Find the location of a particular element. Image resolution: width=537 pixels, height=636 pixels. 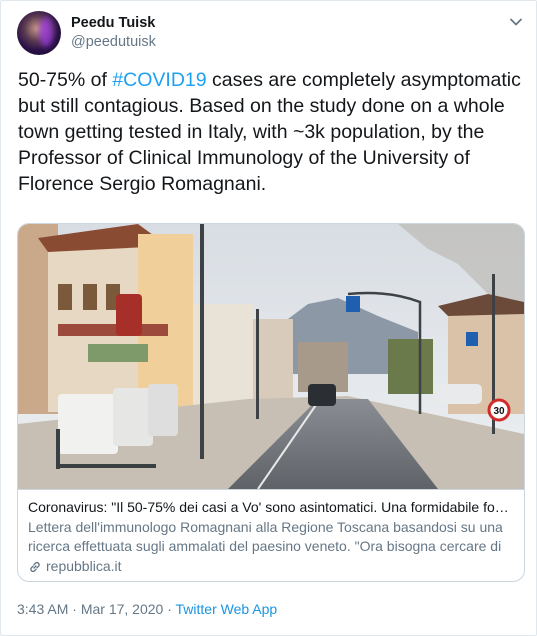

tweet-text-part: 50-75% of is located at coordinates (65, 80).